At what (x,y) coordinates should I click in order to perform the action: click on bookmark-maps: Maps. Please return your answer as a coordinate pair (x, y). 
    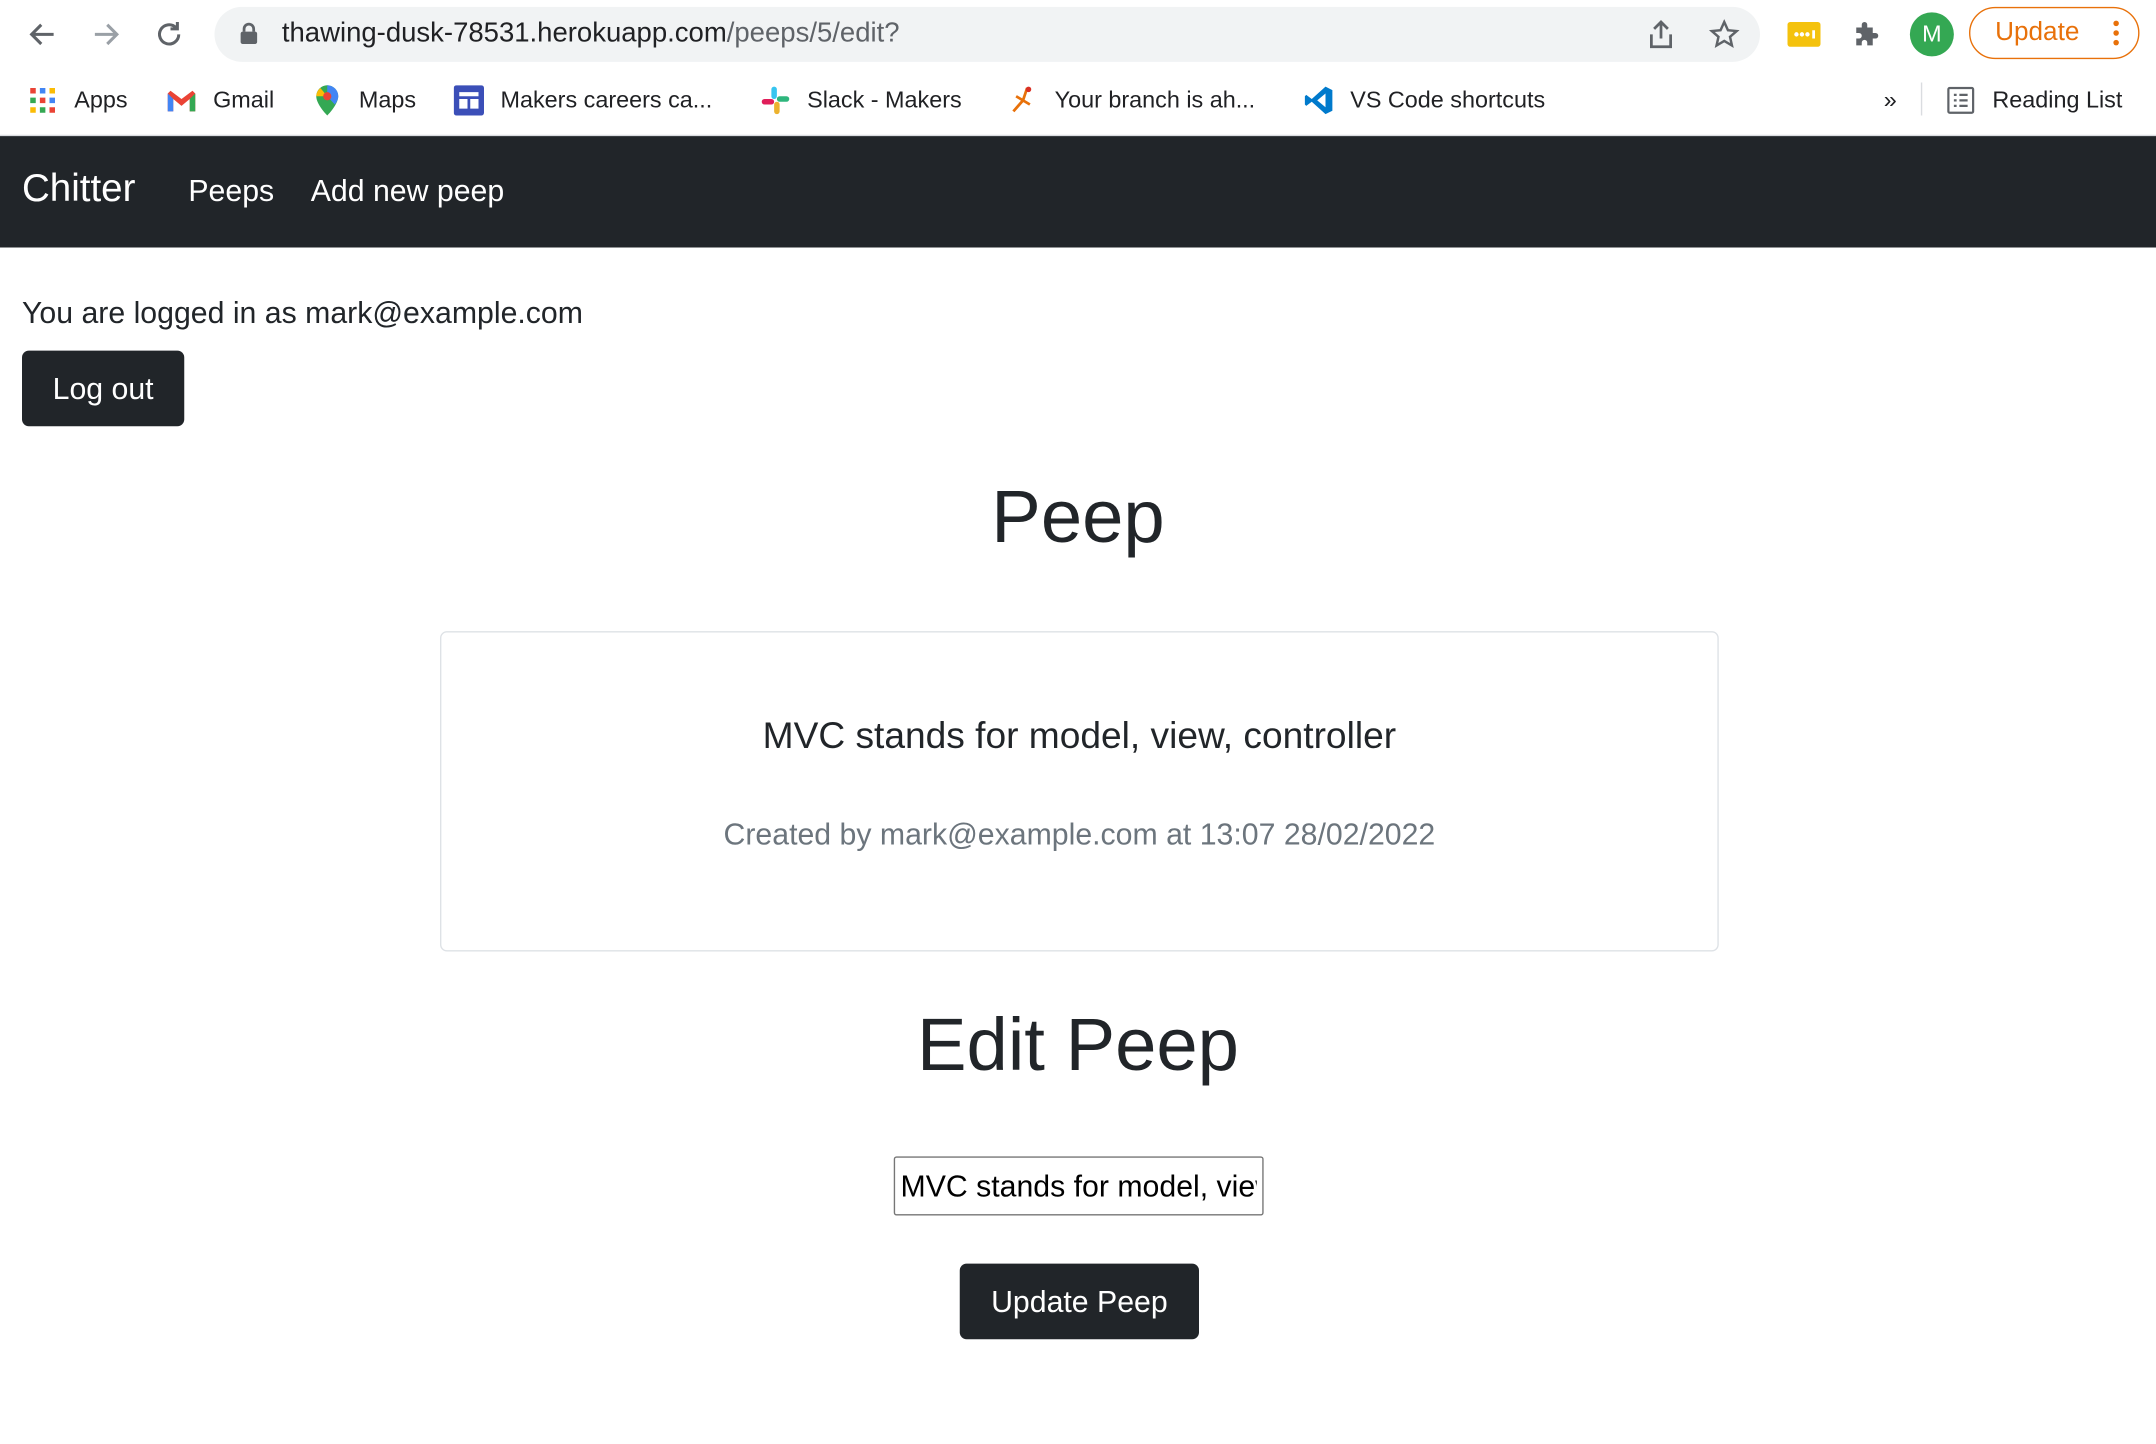
    Looking at the image, I should click on (364, 101).